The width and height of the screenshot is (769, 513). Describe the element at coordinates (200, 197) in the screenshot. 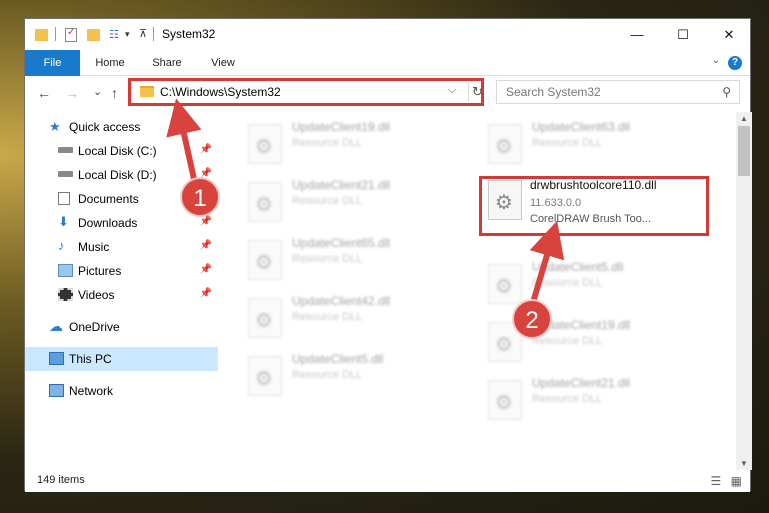

I see `callout-1: 1` at that location.